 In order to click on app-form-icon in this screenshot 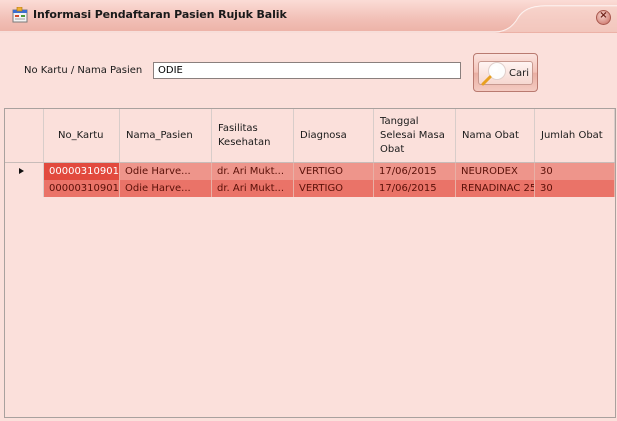, I will do `click(20, 15)`.